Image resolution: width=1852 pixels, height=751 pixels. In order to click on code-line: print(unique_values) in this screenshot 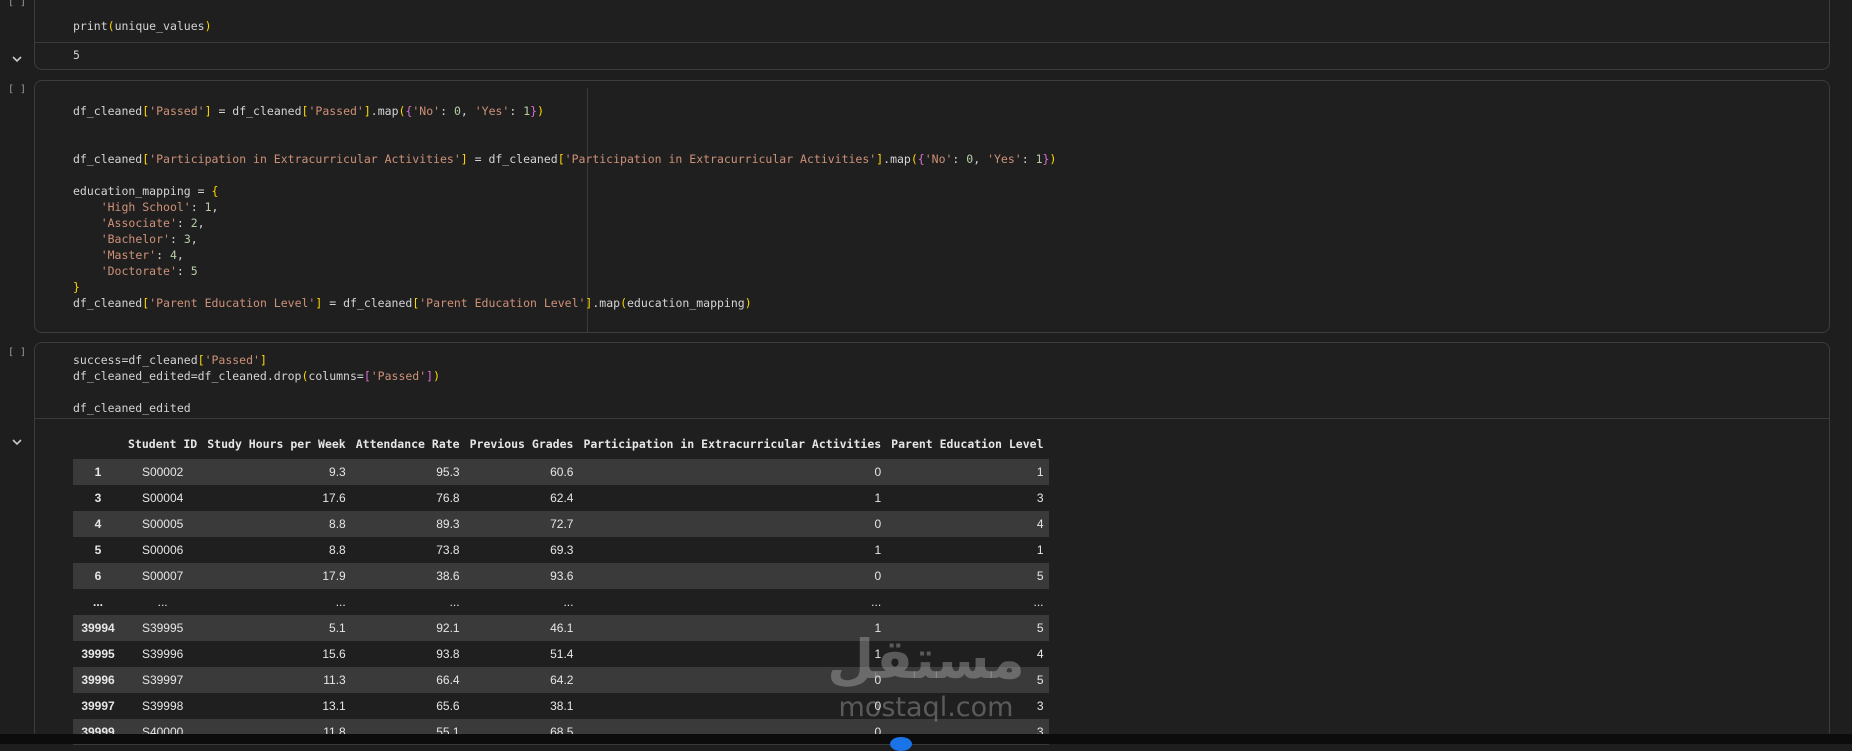, I will do `click(142, 26)`.